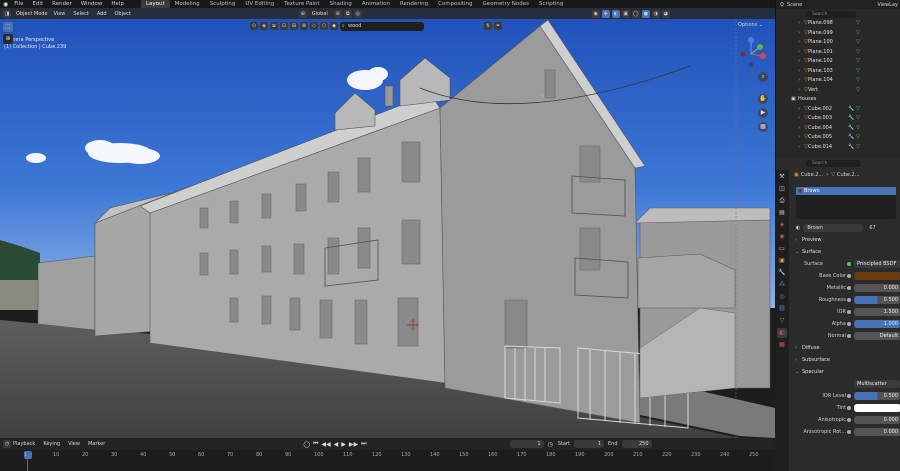 This screenshot has width=900, height=471. I want to click on jump-start-icon: ⏮, so click(315, 444).